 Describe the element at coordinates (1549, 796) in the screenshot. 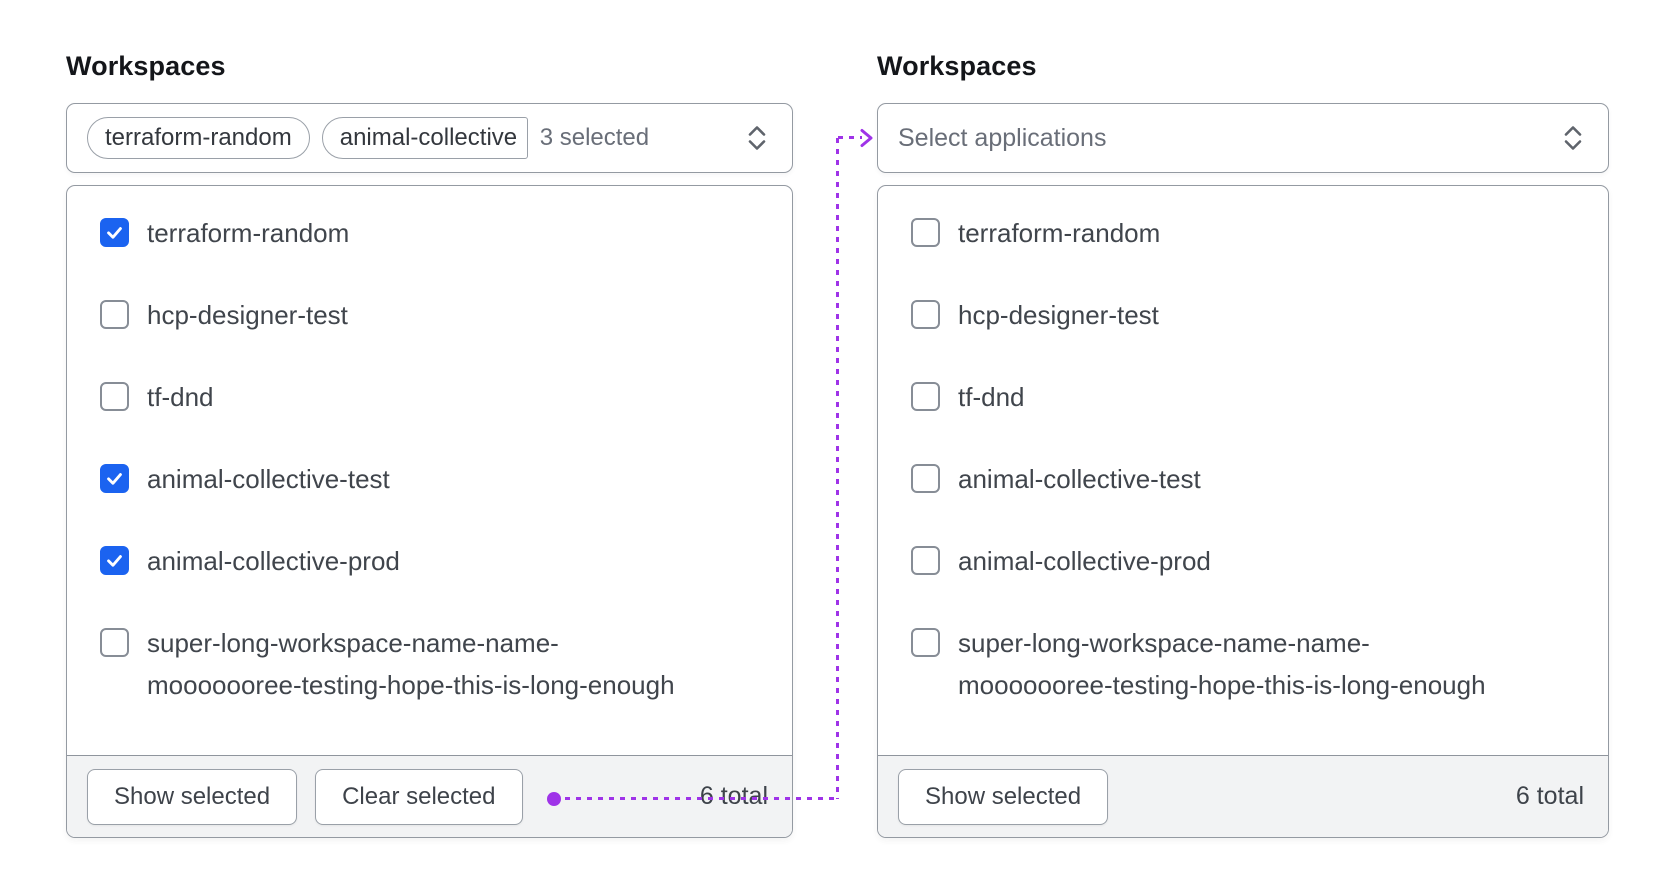

I see `total-count: 6 total` at that location.